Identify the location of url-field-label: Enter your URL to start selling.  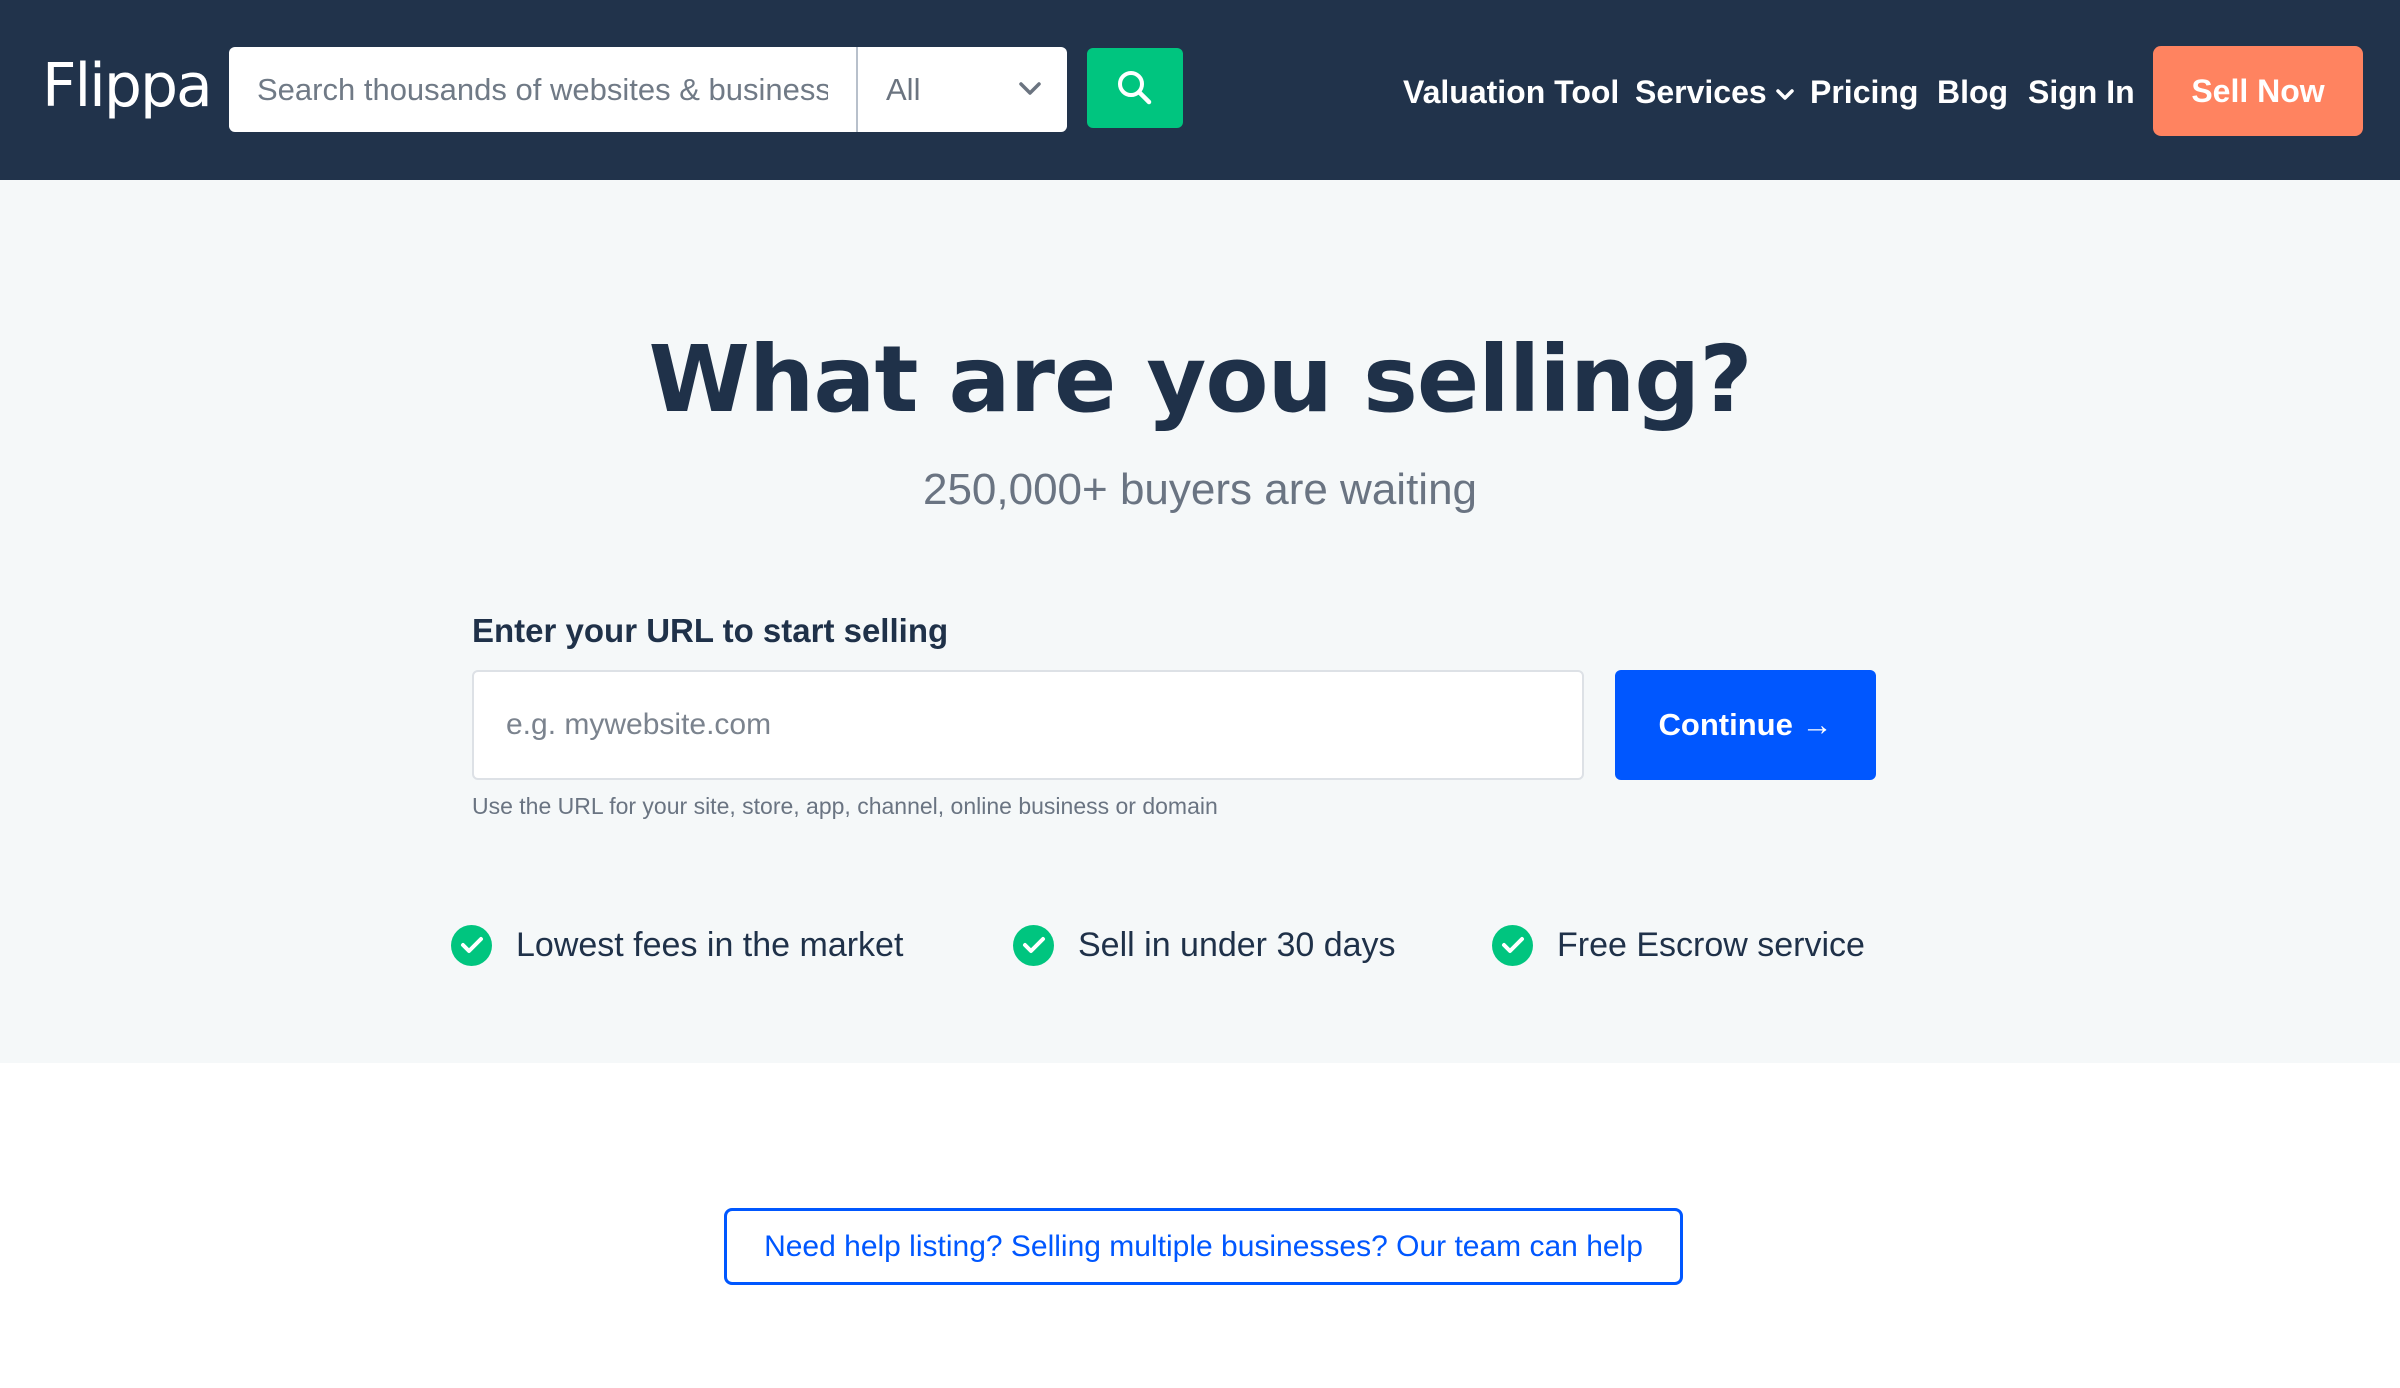
(710, 630).